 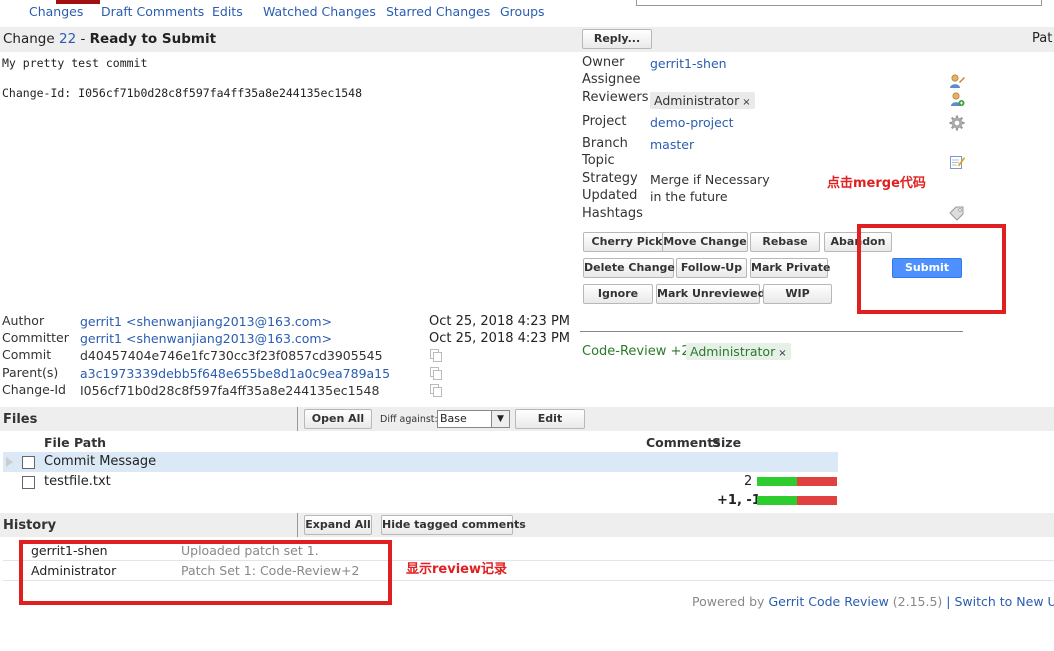 What do you see at coordinates (500, 338) in the screenshot?
I see `committer-date: Oct 25, 2018 4:23 PM` at bounding box center [500, 338].